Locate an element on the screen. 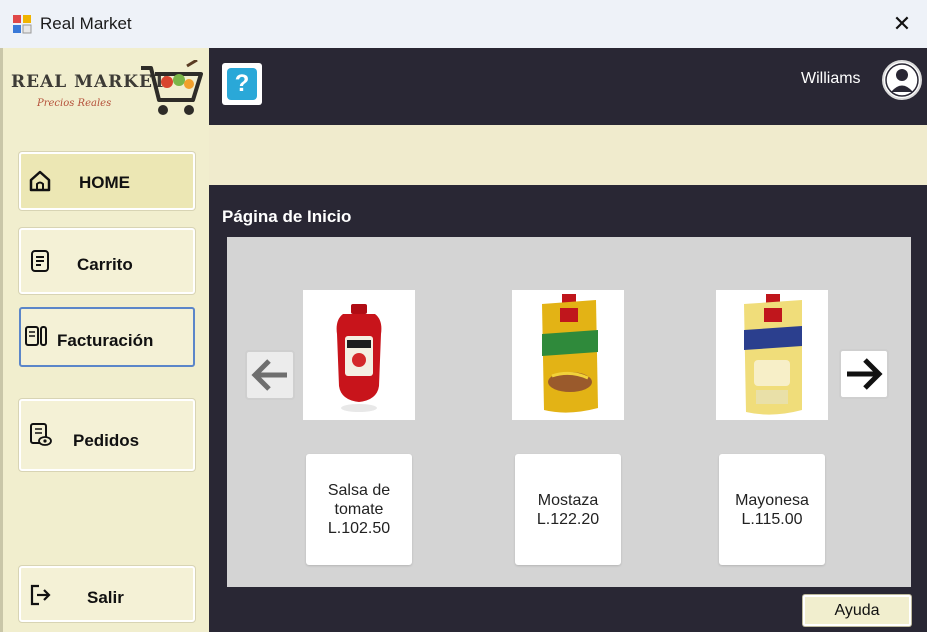 This screenshot has height=632, width=927. cart-list-icon is located at coordinates (40, 261).